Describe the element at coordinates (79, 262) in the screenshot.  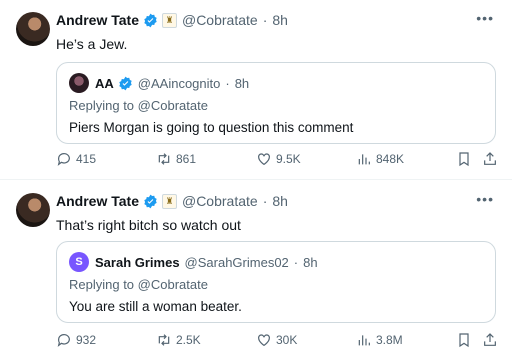
I see `avatar: S` at that location.